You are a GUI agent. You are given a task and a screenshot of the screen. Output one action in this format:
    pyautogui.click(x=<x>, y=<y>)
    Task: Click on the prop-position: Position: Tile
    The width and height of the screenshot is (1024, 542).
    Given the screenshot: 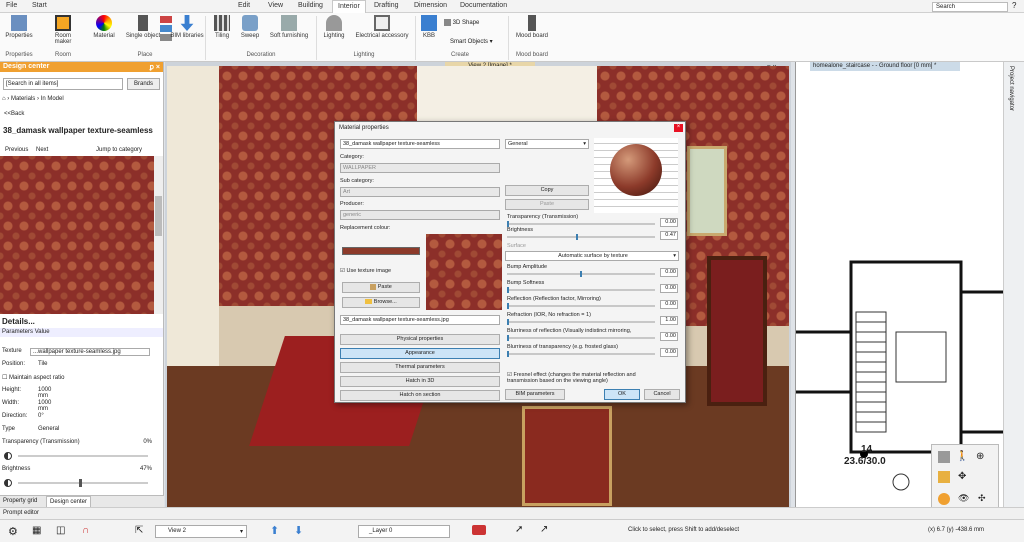 What is the action you would take?
    pyautogui.click(x=24, y=364)
    